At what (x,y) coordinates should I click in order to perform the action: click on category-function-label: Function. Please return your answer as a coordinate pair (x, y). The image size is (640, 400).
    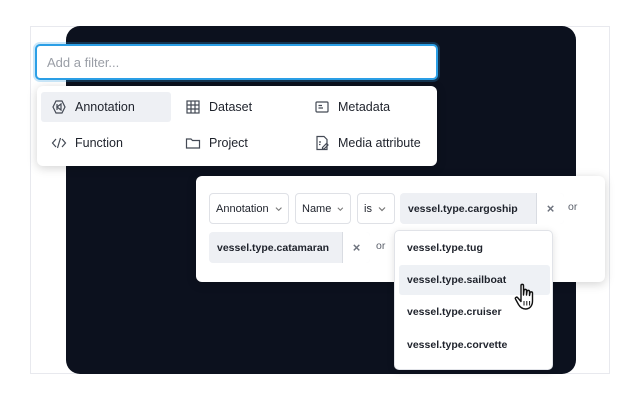
    Looking at the image, I should click on (99, 143).